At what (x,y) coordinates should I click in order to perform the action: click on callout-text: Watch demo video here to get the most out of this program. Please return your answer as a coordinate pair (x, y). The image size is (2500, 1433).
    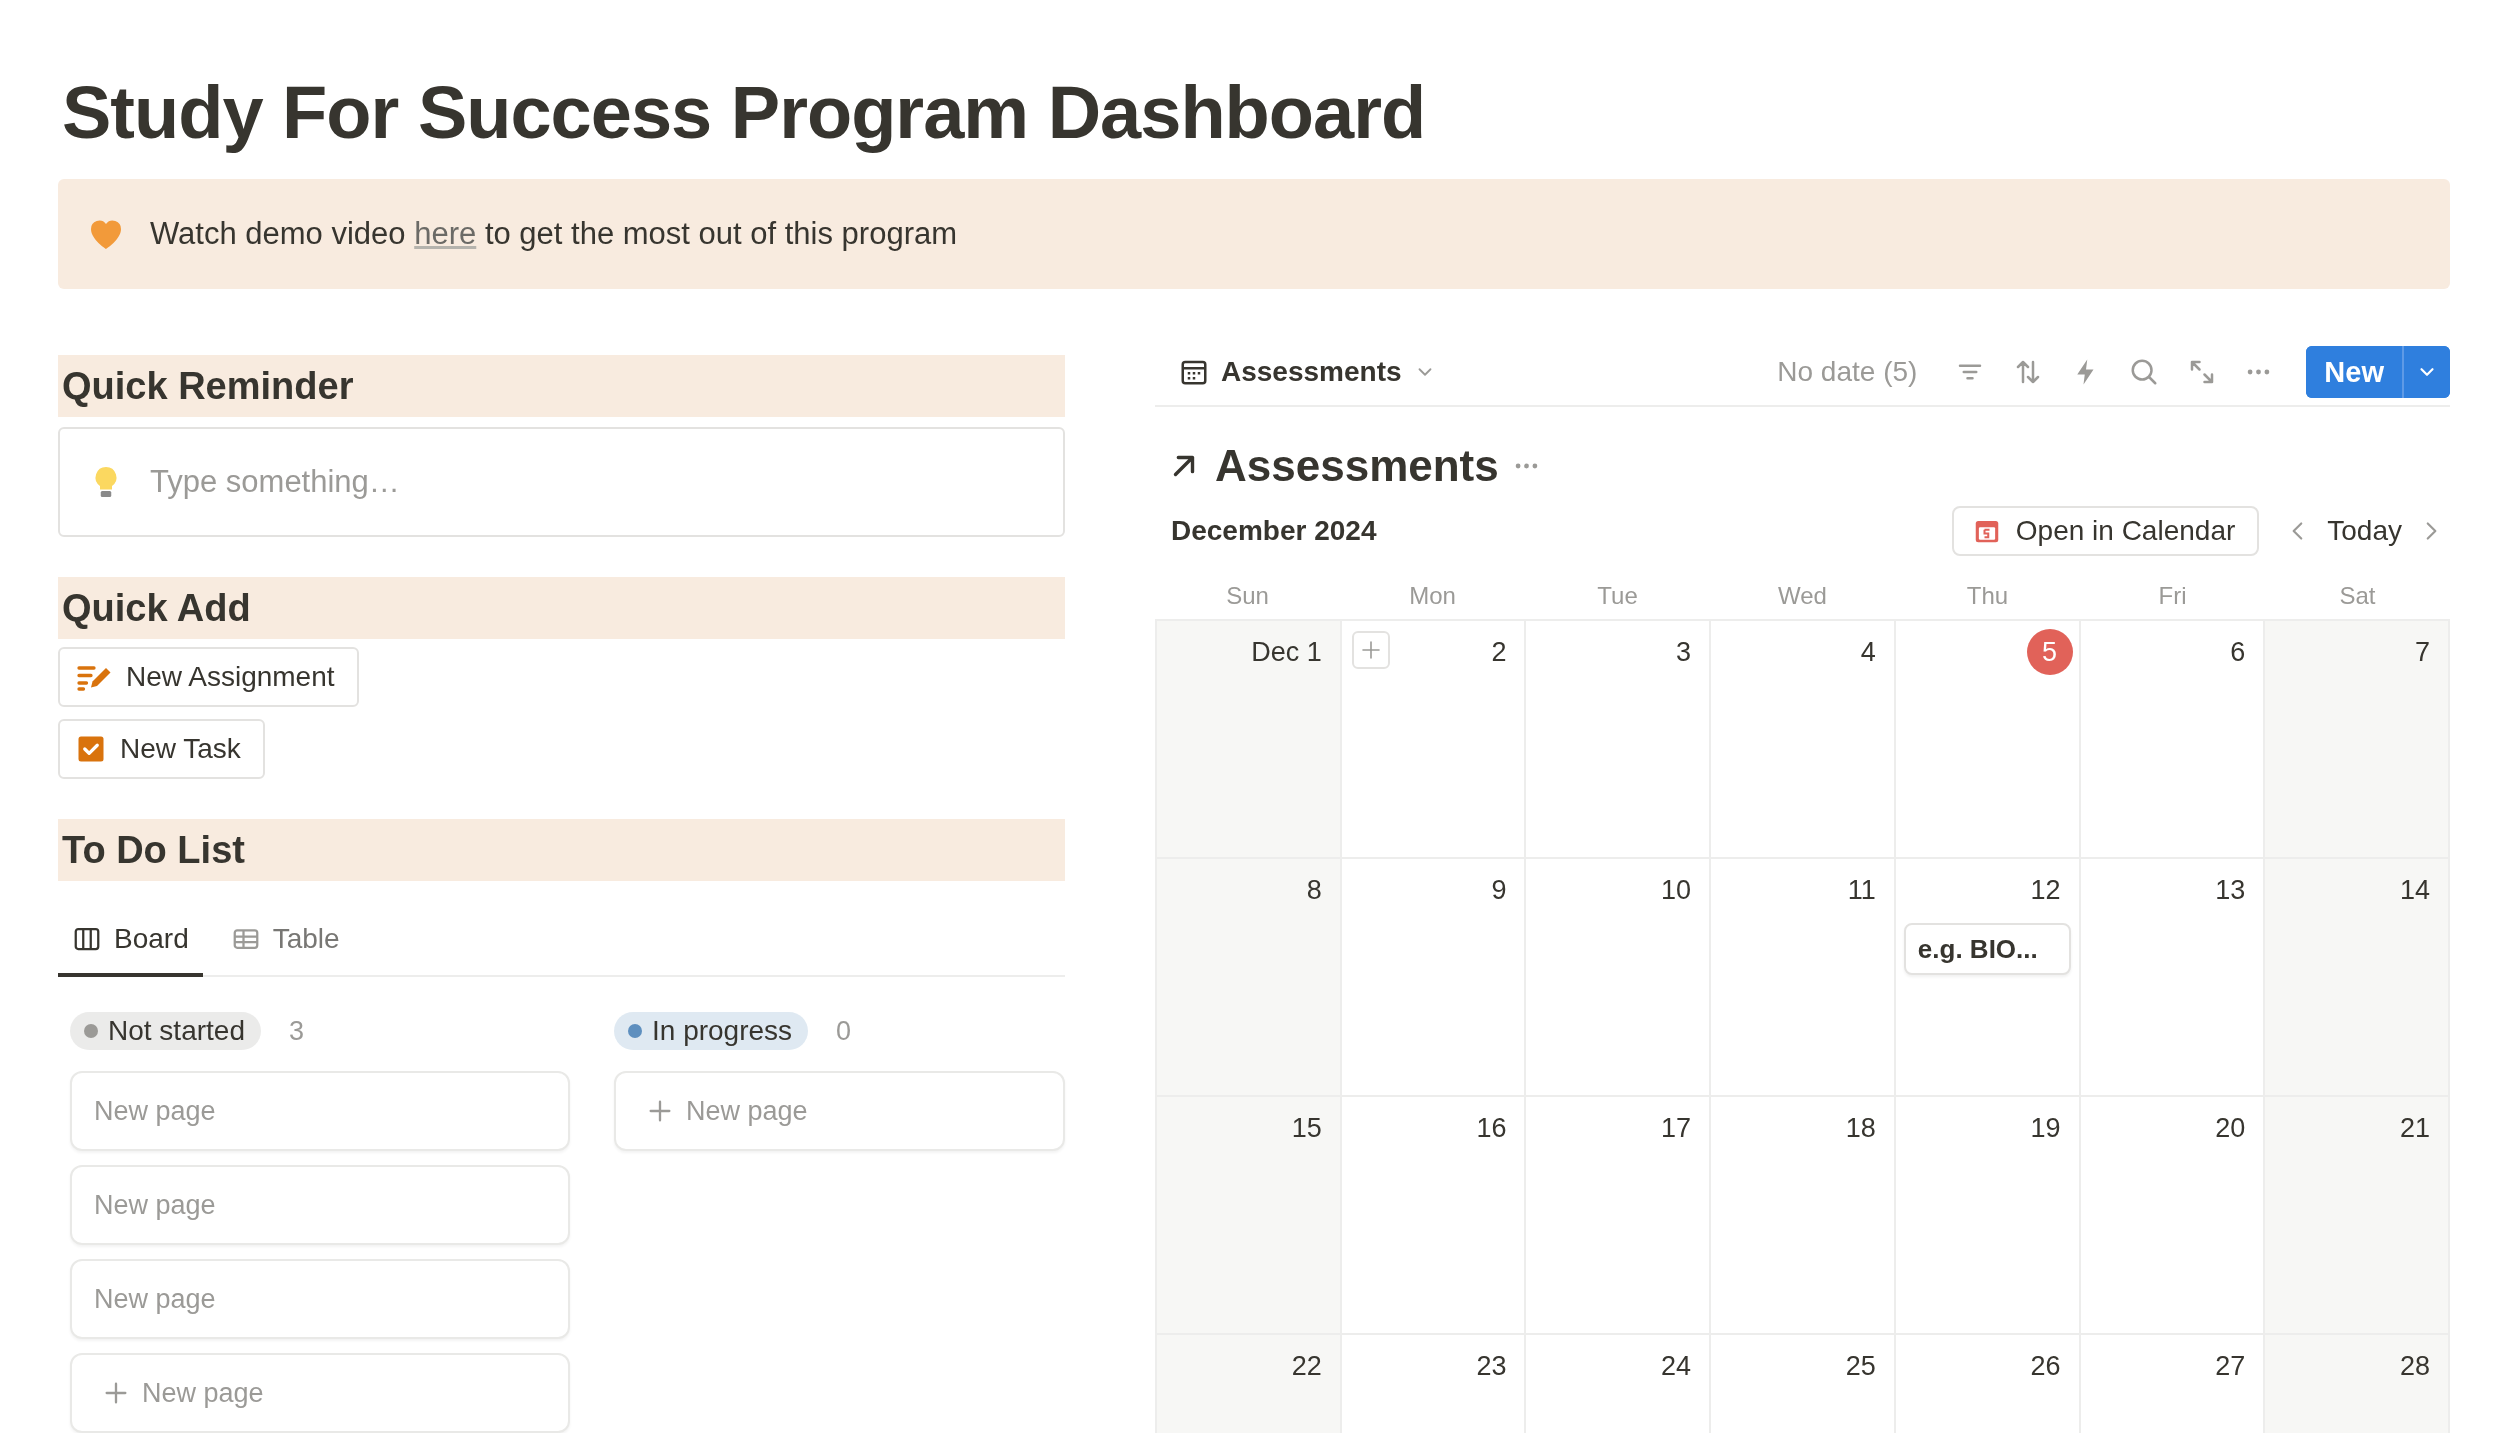
    Looking at the image, I should click on (554, 234).